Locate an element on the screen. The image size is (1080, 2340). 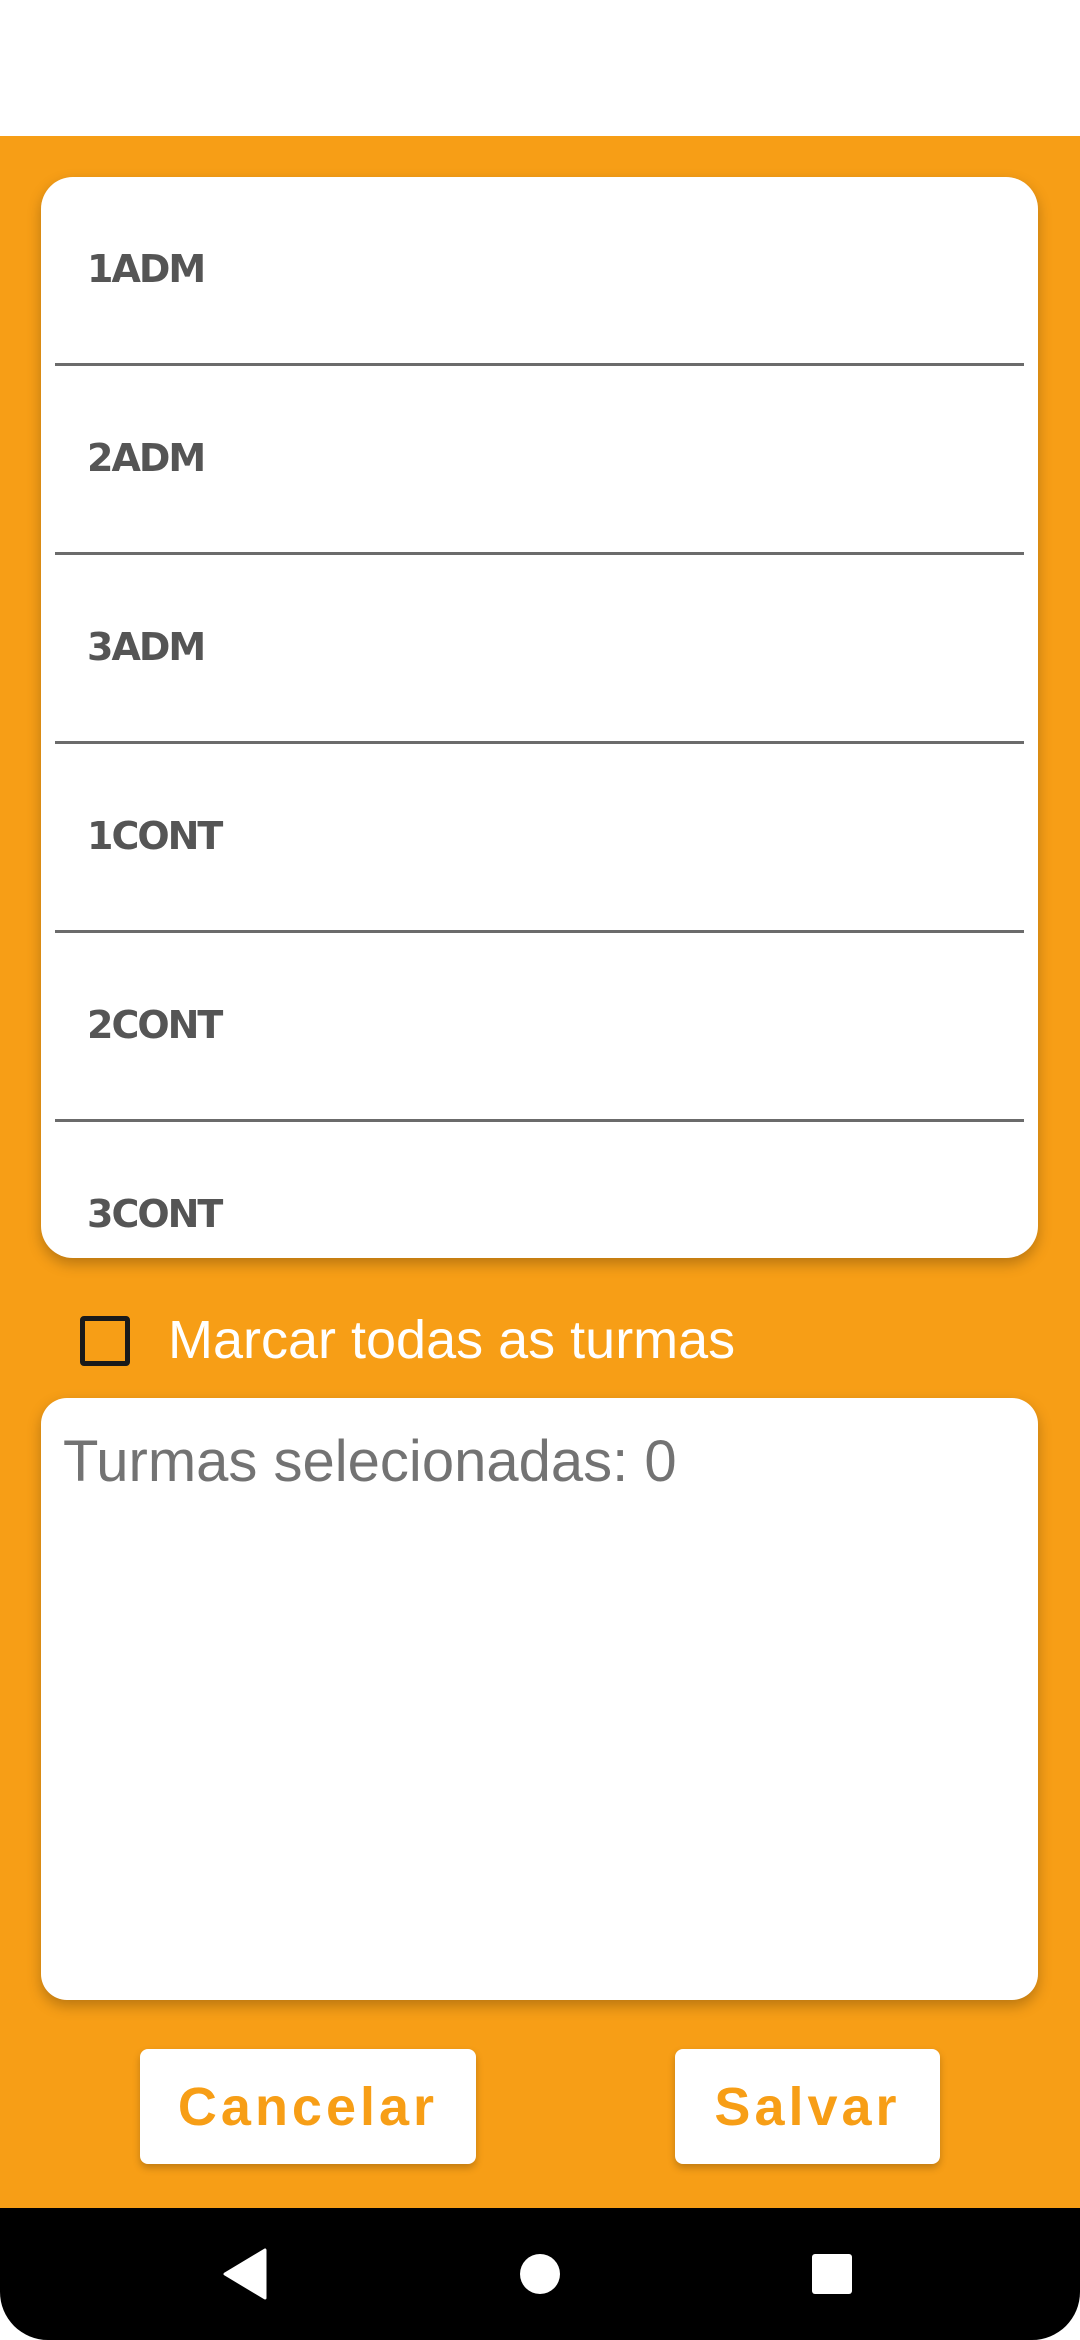
select-all-checkbox is located at coordinates (105, 1341).